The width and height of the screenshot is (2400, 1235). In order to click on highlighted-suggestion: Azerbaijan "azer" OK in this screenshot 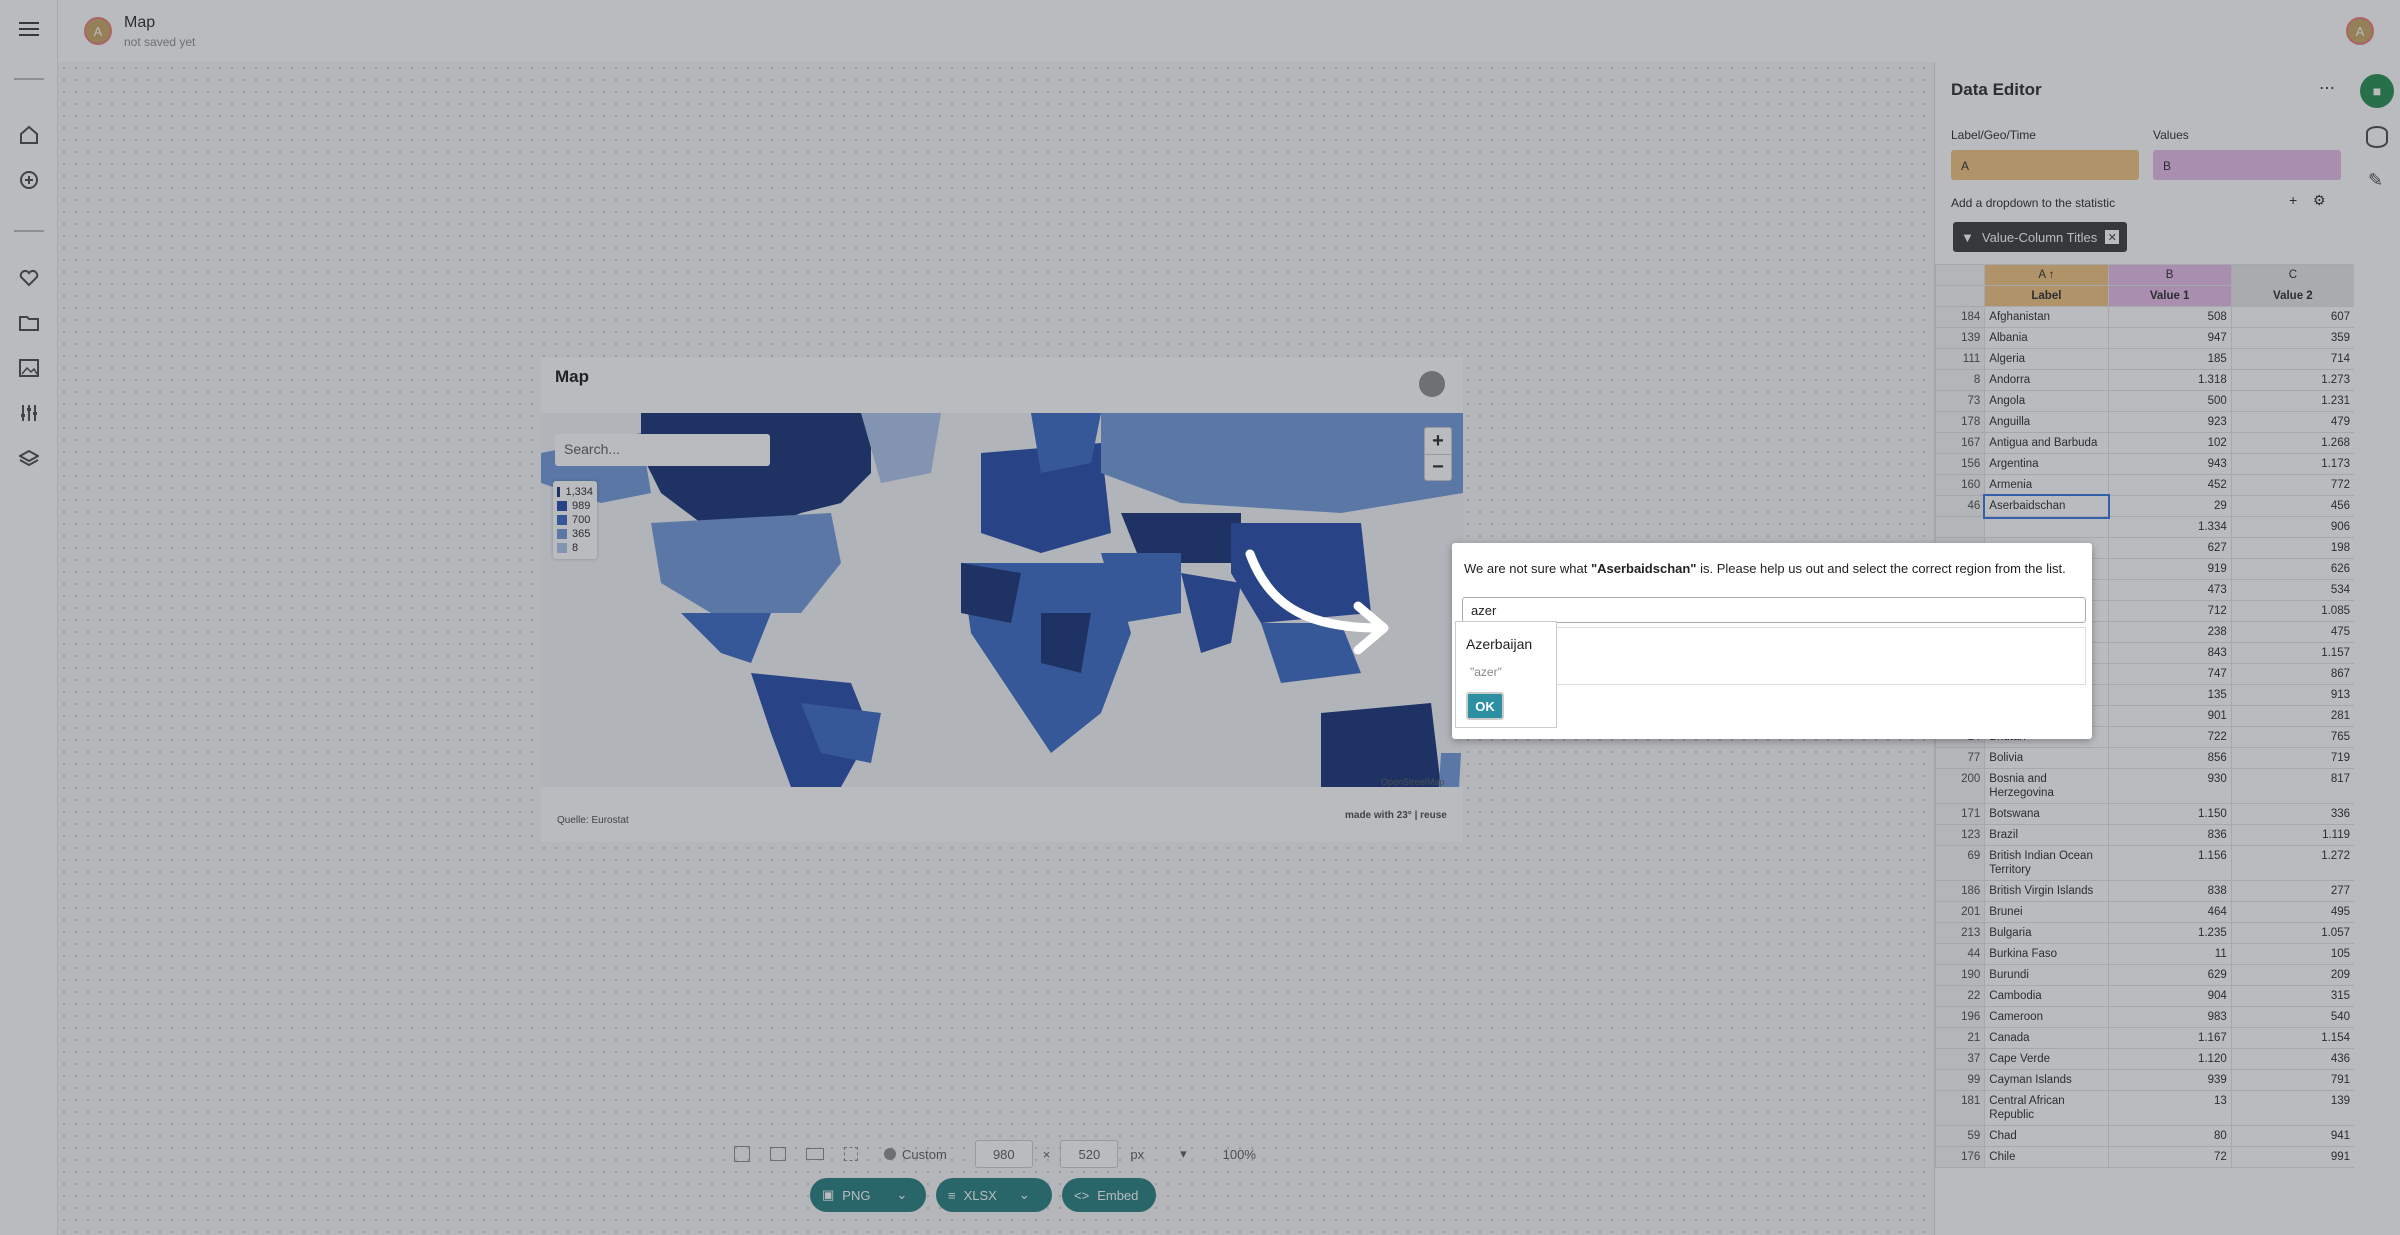, I will do `click(1506, 674)`.